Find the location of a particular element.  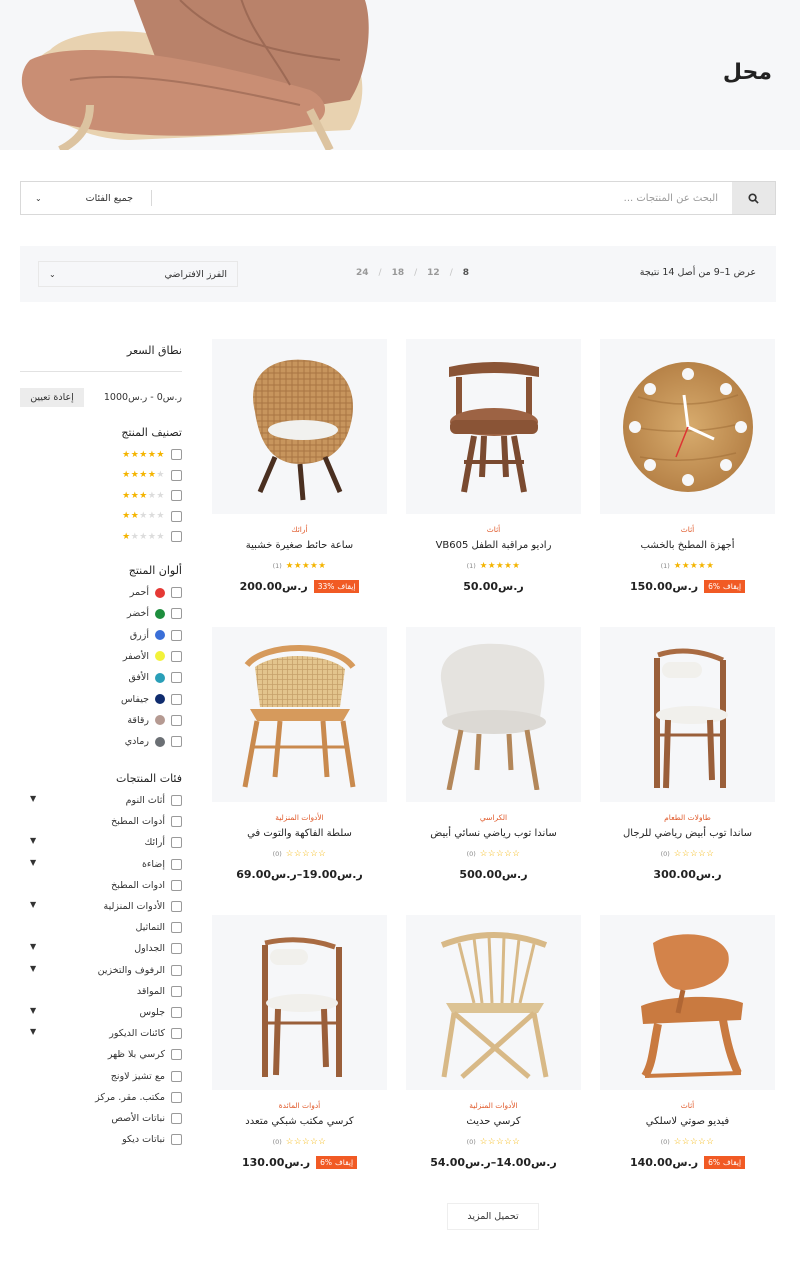

category-filter-row: إضاءة is located at coordinates (162, 864).